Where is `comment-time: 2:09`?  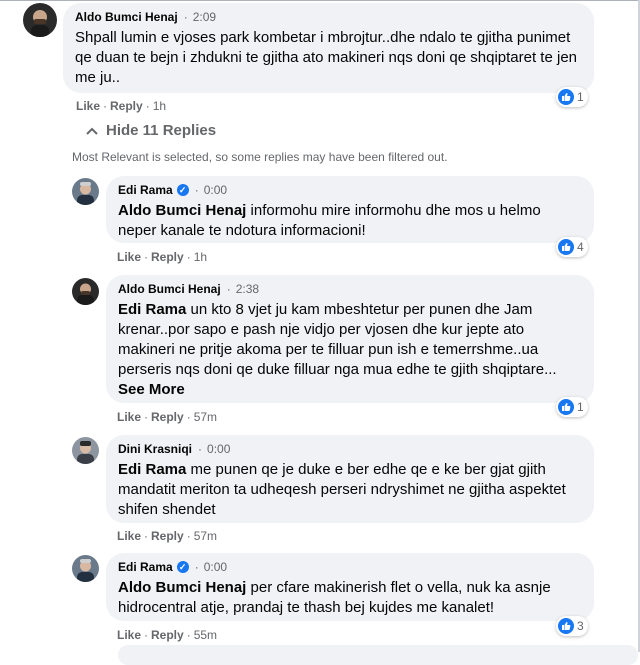 comment-time: 2:09 is located at coordinates (204, 17).